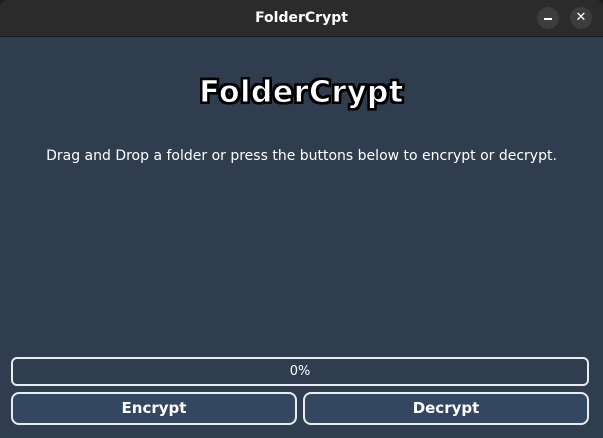 This screenshot has width=603, height=438. Describe the element at coordinates (301, 93) in the screenshot. I see `app-heading: FolderCrypt` at that location.